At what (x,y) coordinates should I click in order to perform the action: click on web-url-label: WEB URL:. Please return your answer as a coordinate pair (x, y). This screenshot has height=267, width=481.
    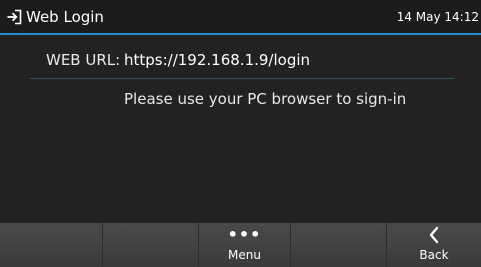
    Looking at the image, I should click on (83, 60).